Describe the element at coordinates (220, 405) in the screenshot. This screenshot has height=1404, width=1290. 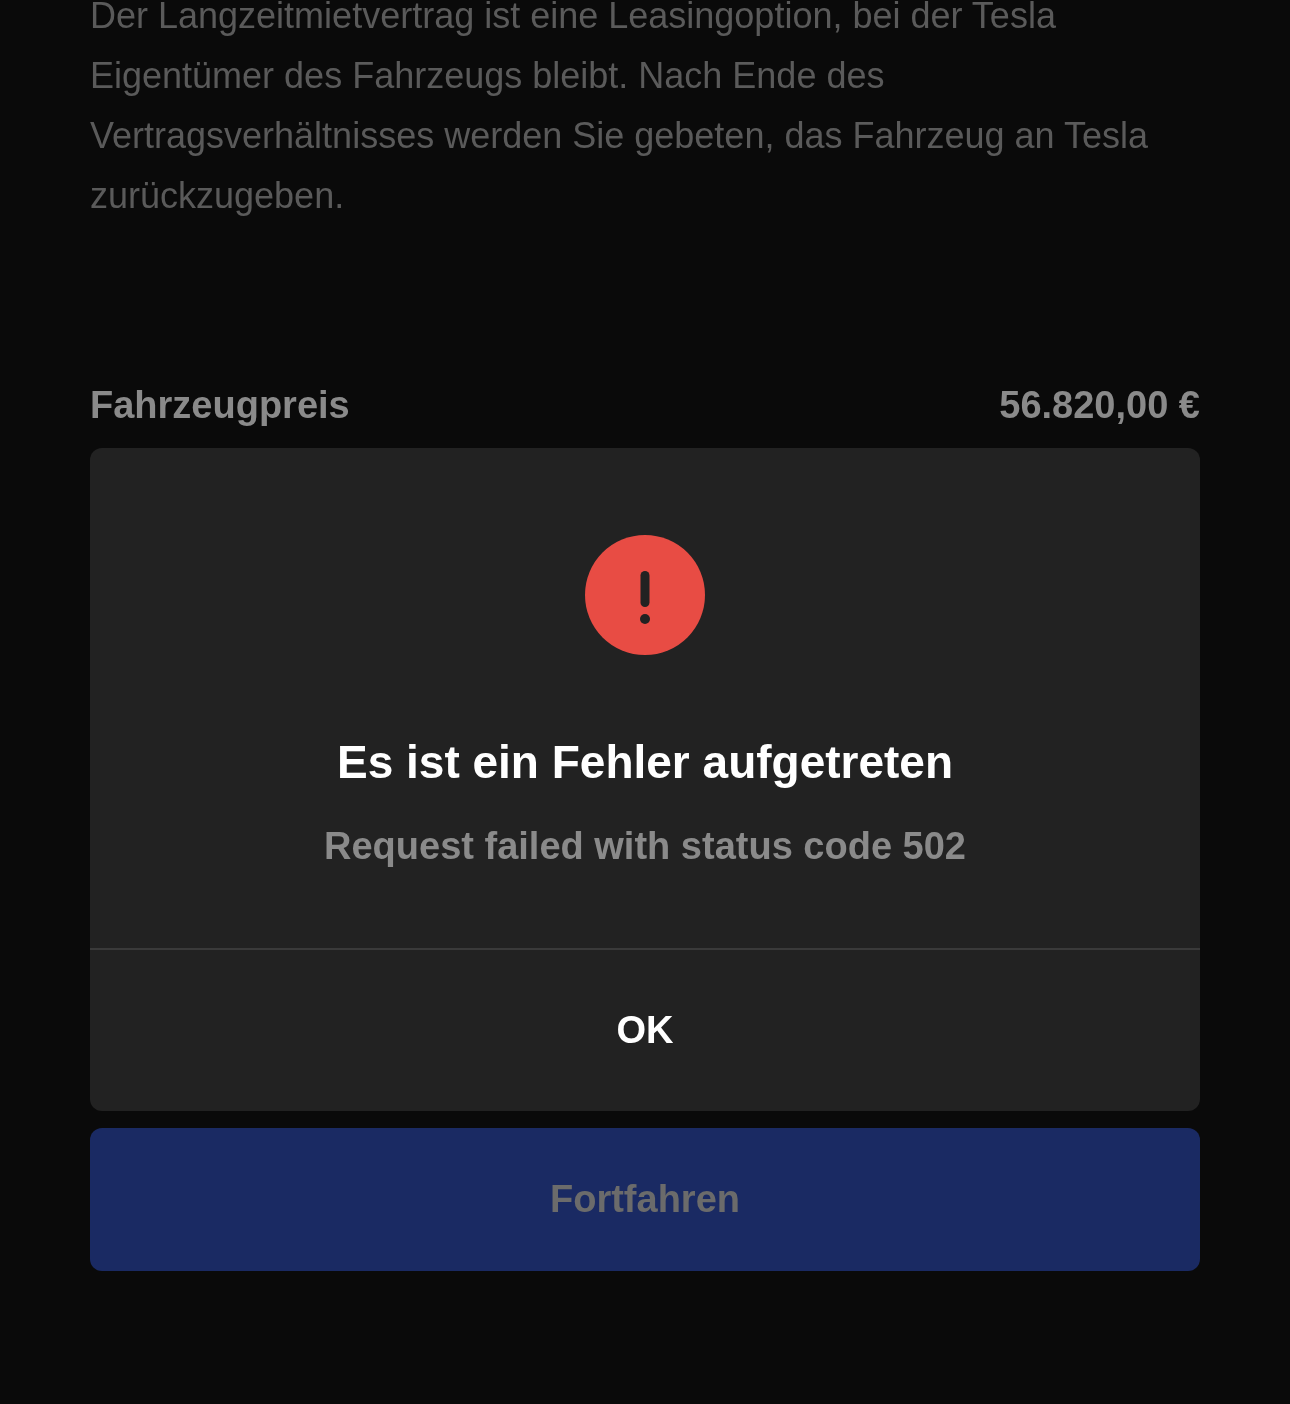
I see `price-label: Fahrzeugpreis` at that location.